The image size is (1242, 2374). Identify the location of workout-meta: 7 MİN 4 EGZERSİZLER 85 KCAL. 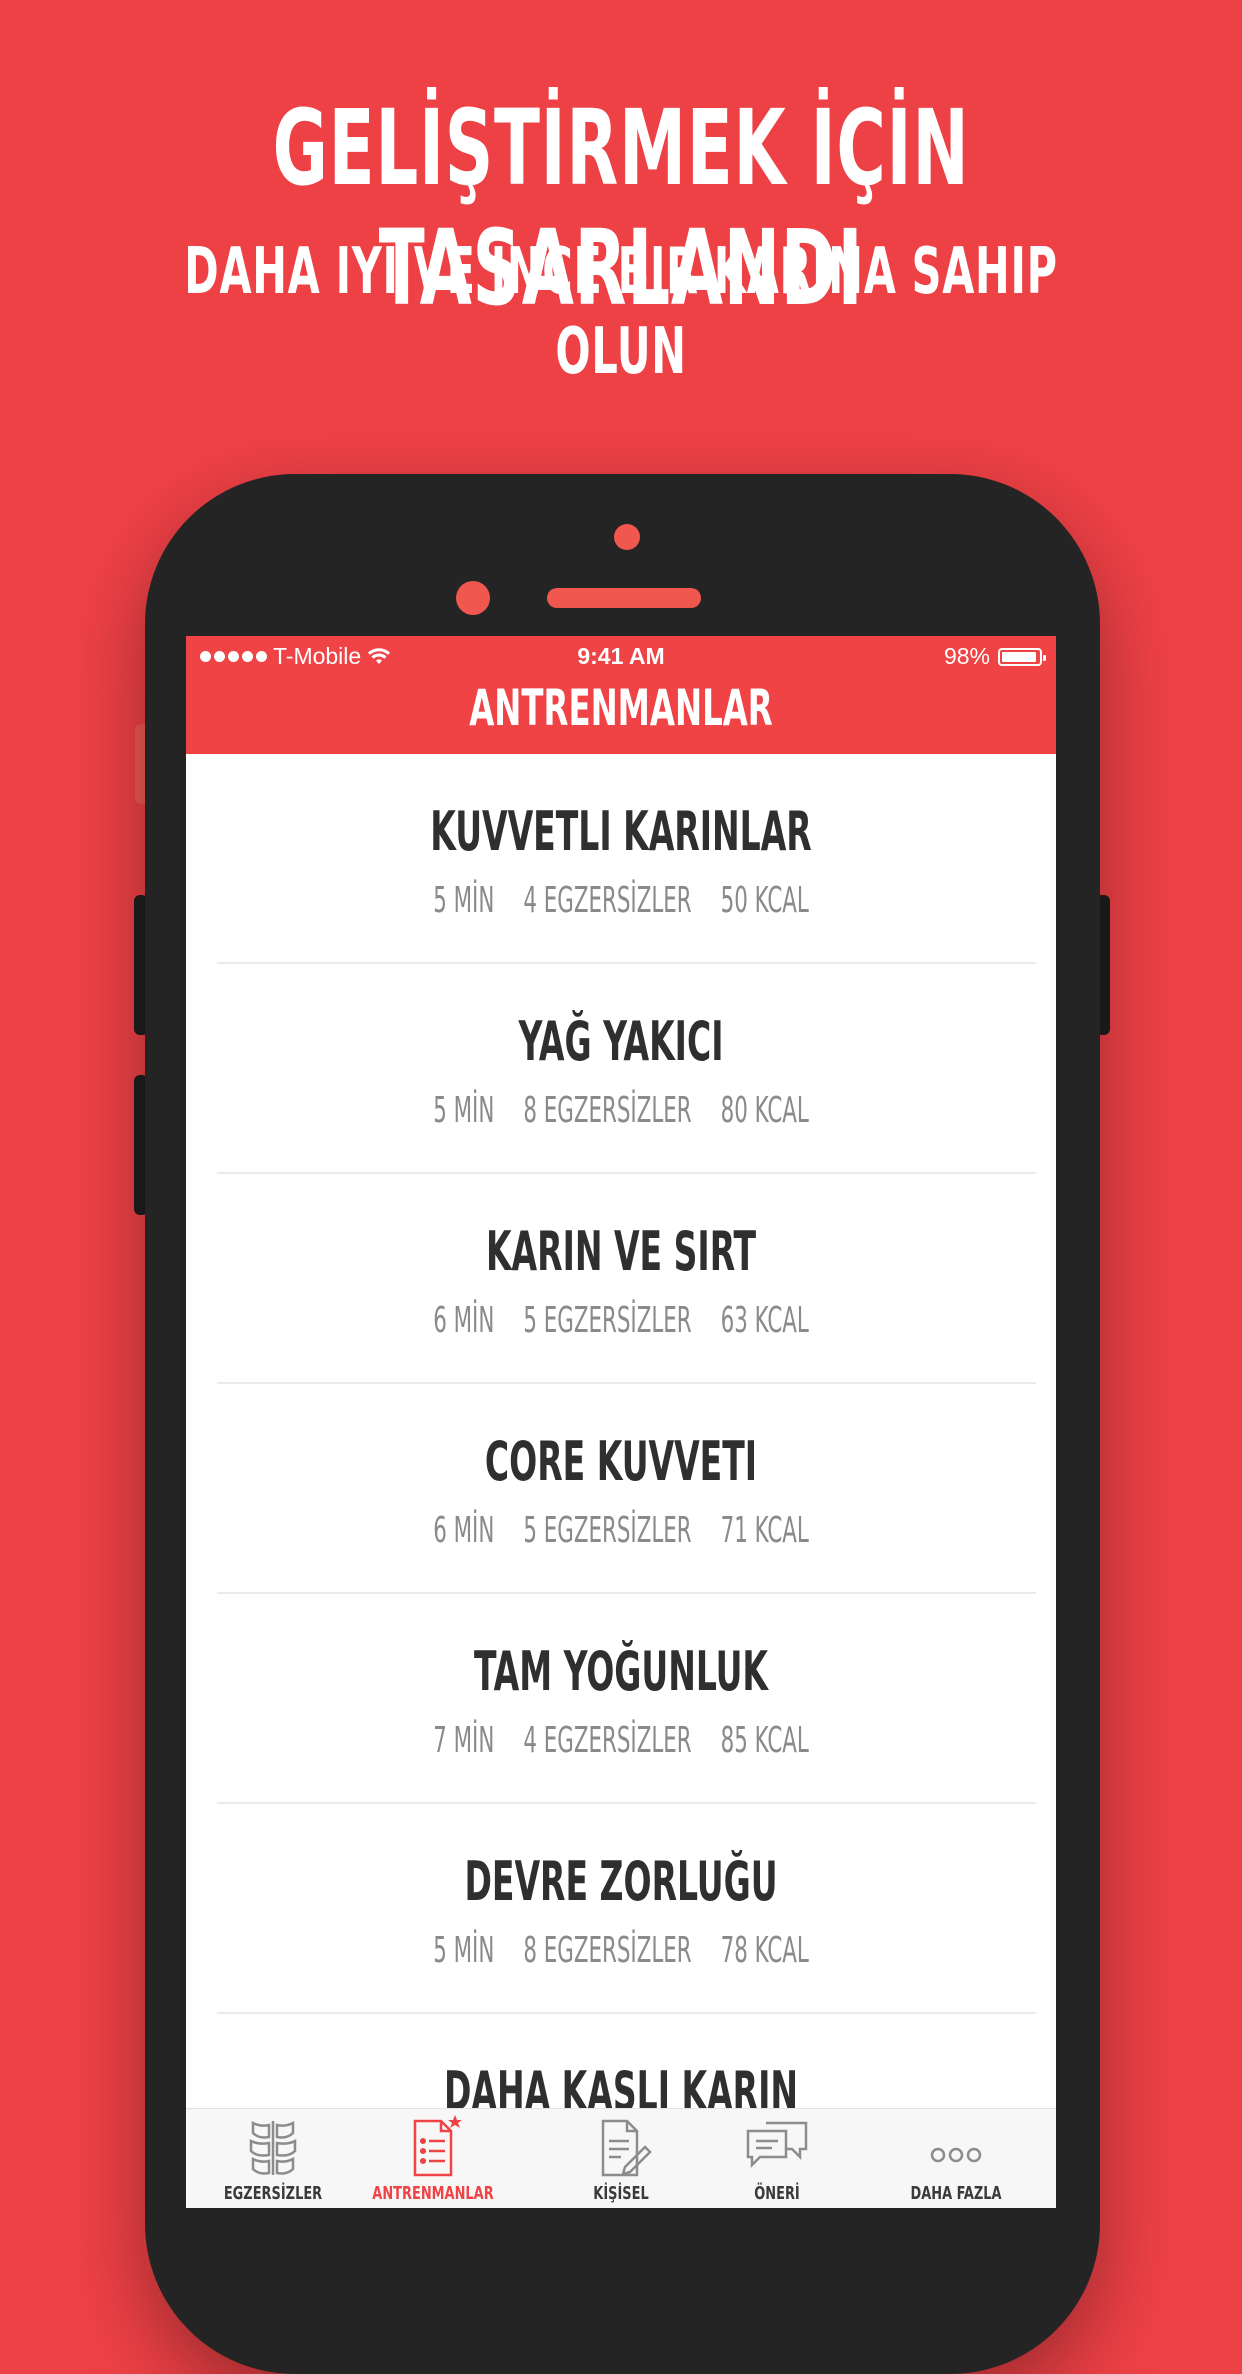
(621, 1741).